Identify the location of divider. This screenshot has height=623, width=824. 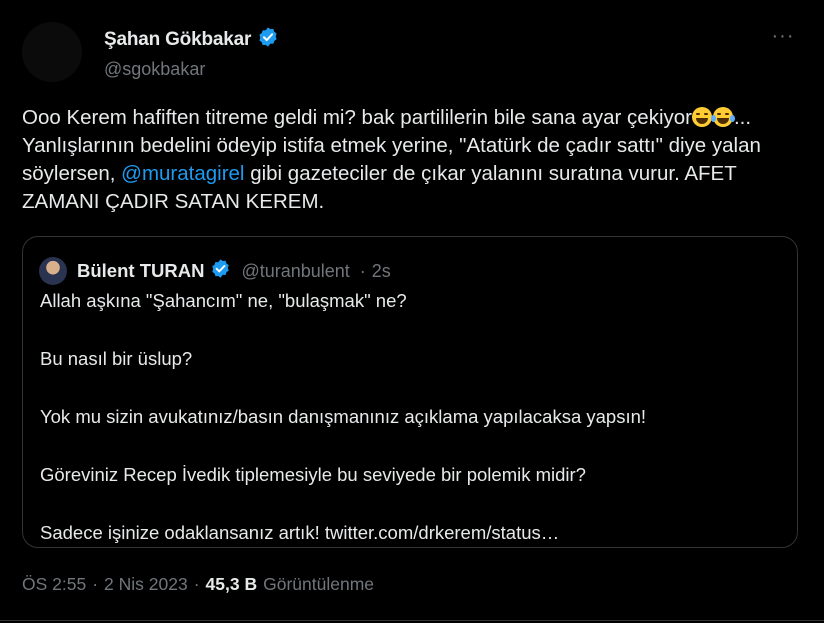
(412, 620).